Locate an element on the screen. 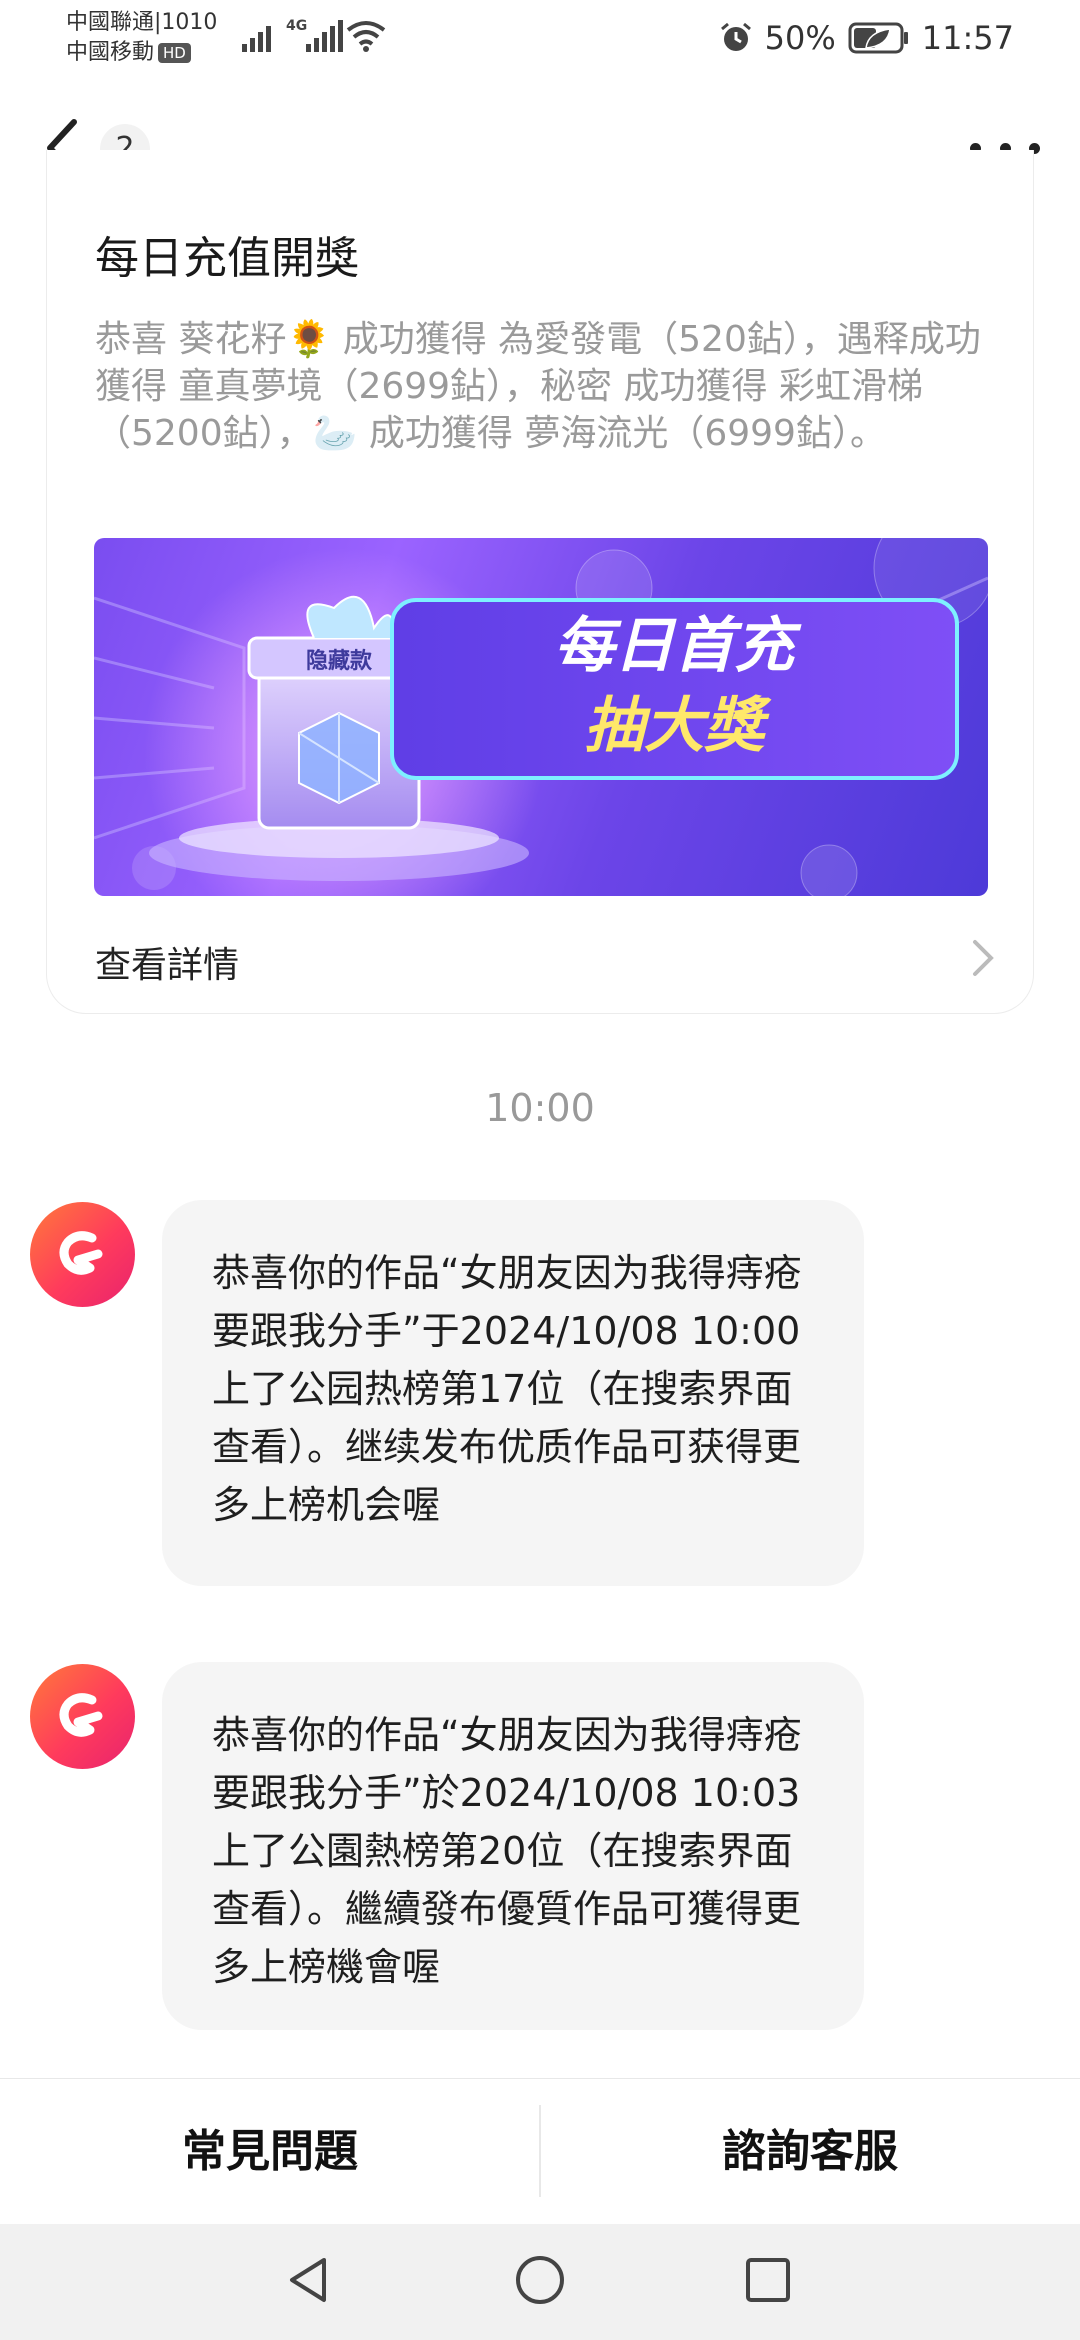 This screenshot has width=1080, height=2340. chevron-right-icon is located at coordinates (983, 958).